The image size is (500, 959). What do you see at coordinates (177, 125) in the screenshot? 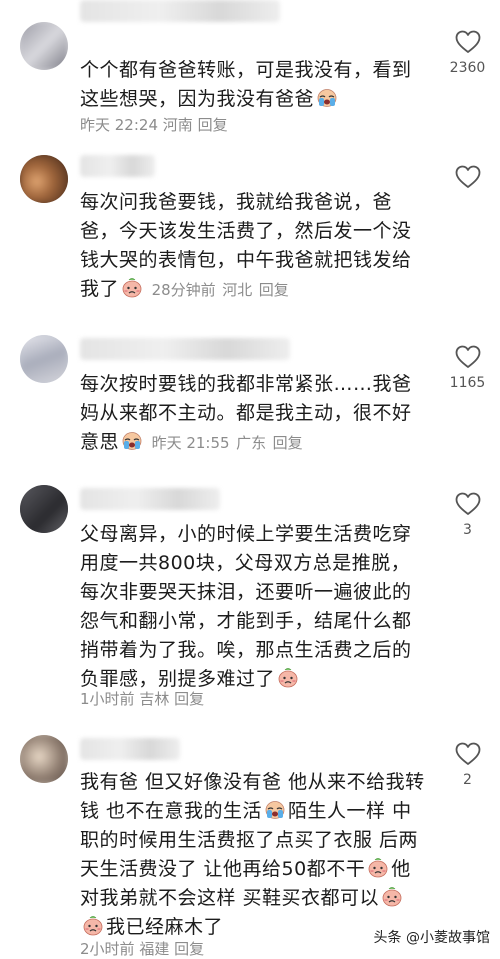
I see `comment-location: 河南` at bounding box center [177, 125].